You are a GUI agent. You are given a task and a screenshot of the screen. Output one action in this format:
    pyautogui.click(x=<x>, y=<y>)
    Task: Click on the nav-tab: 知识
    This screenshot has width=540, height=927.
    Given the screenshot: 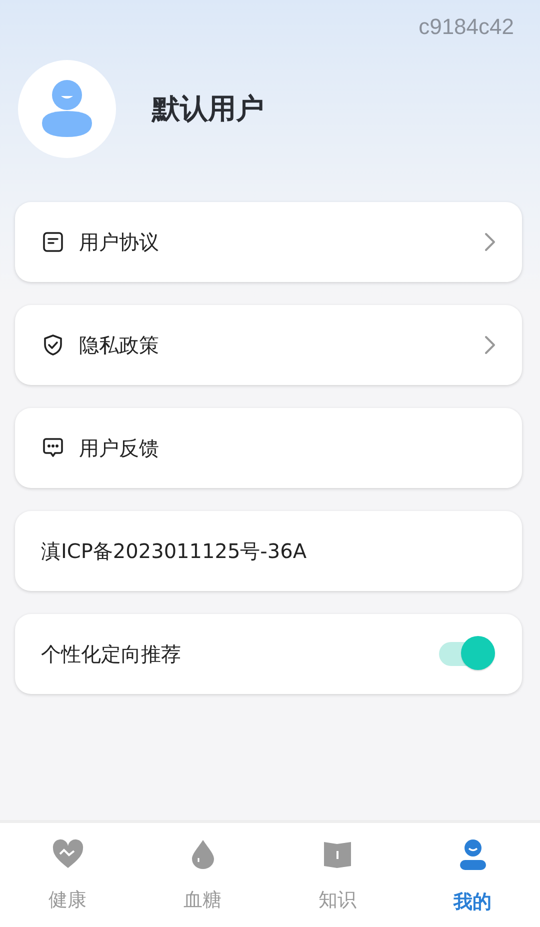 What is the action you would take?
    pyautogui.click(x=337, y=875)
    